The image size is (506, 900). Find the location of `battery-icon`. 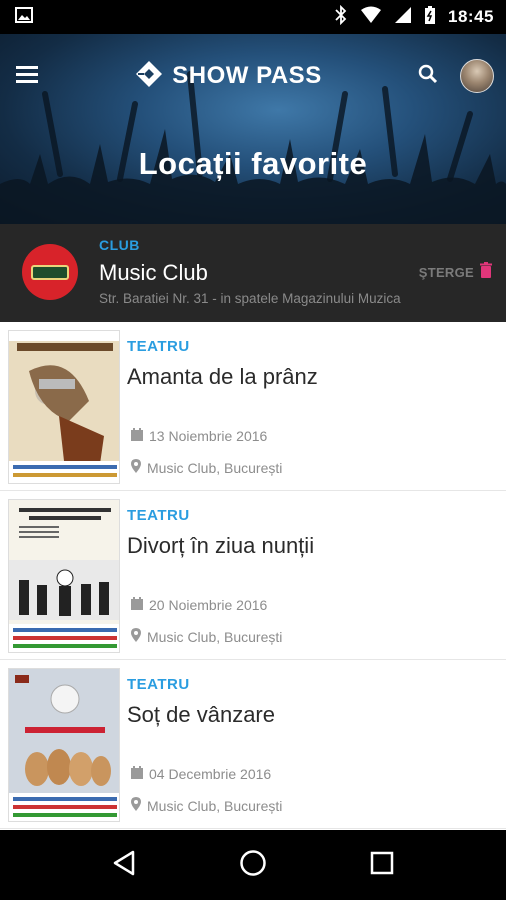

battery-icon is located at coordinates (430, 17).